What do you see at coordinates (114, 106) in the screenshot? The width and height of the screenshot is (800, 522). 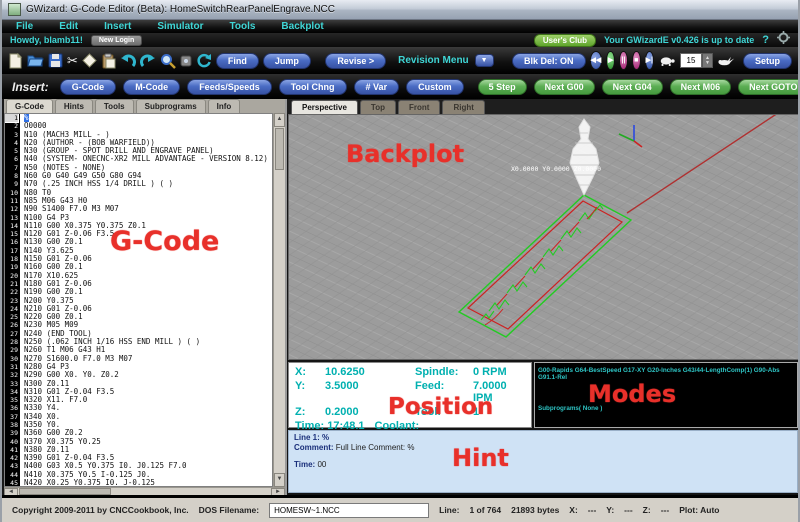 I see `tab-tools: Tools` at bounding box center [114, 106].